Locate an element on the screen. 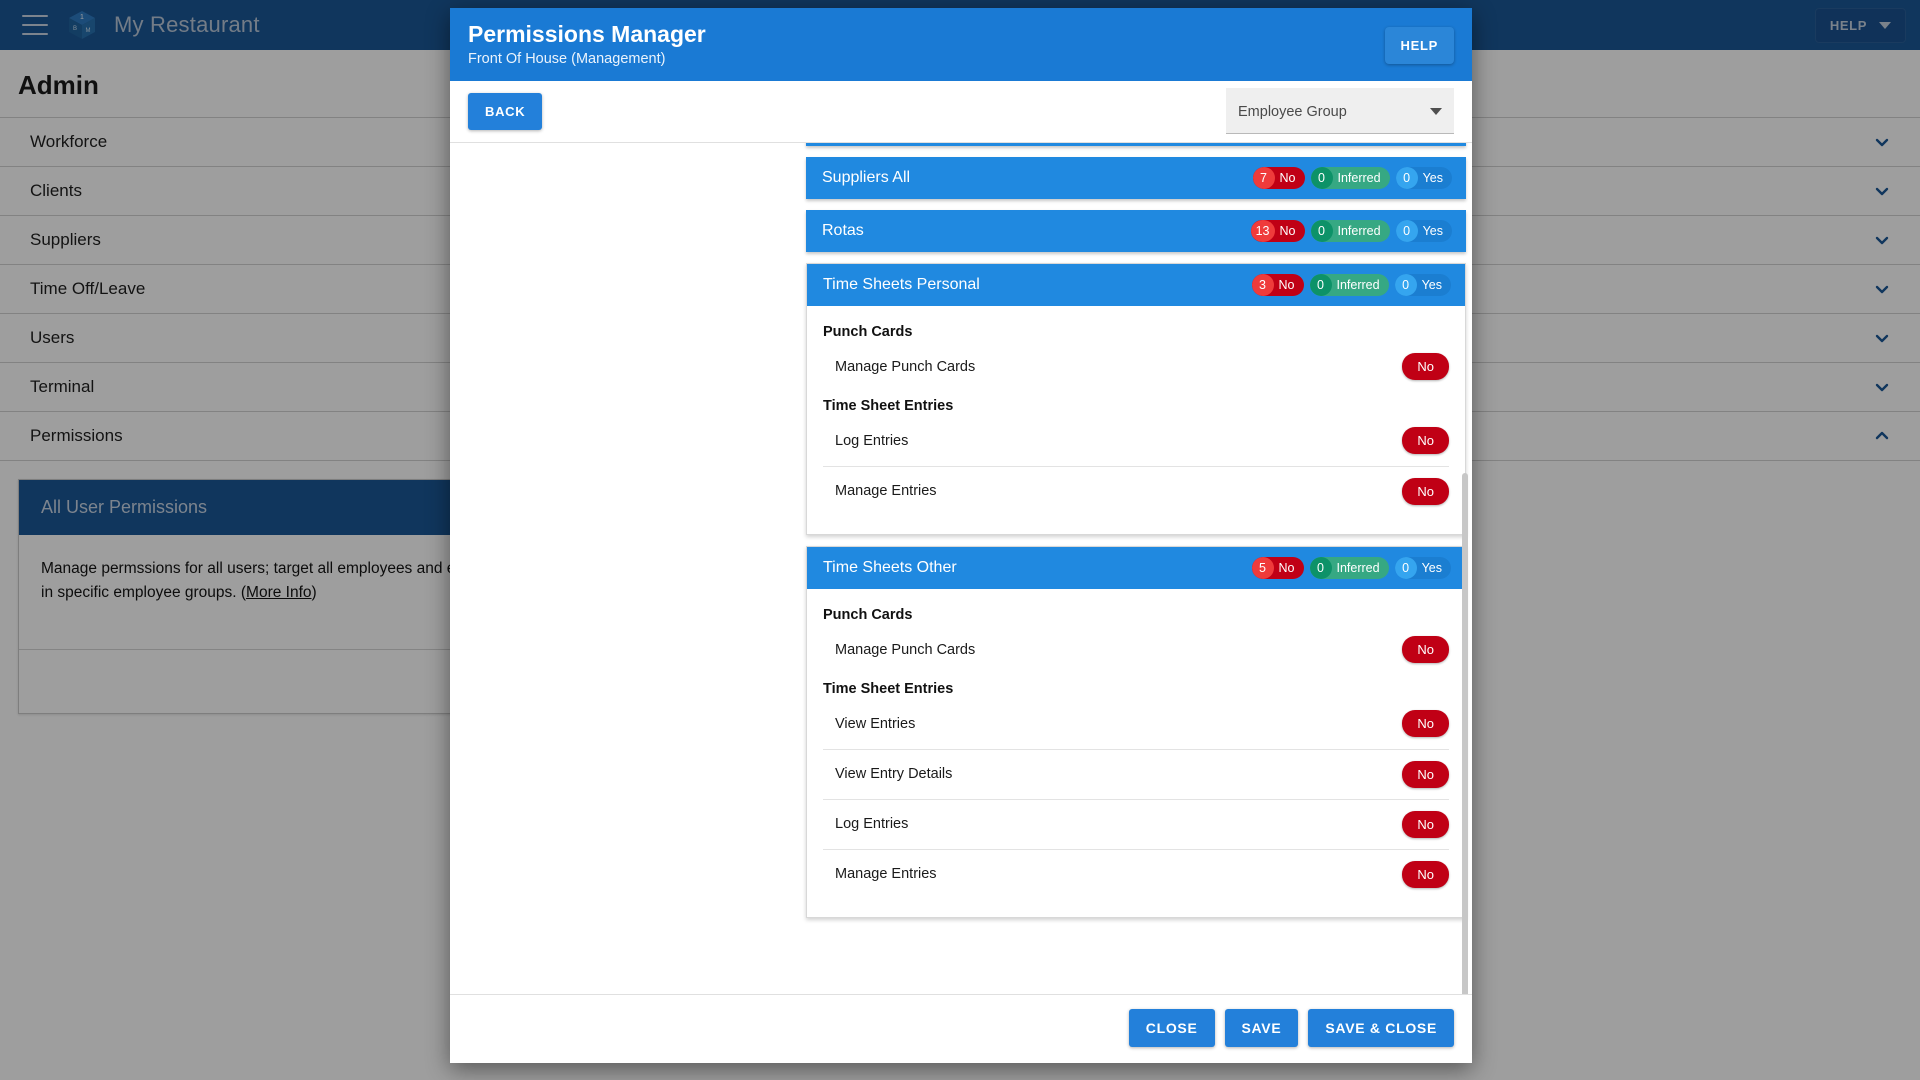 Image resolution: width=1920 pixels, height=1080 pixels. permission-group-header: Rotas 13 No 0 Inferred 0 Yes is located at coordinates (1136, 230).